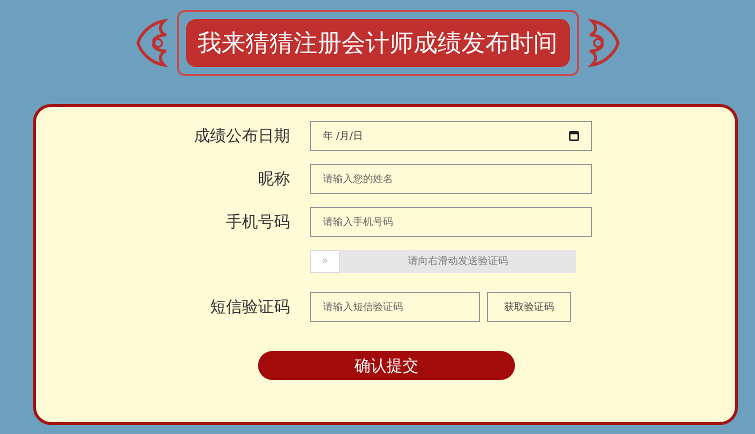 The height and width of the screenshot is (434, 755). Describe the element at coordinates (249, 307) in the screenshot. I see `field-label: 短信验证码` at that location.